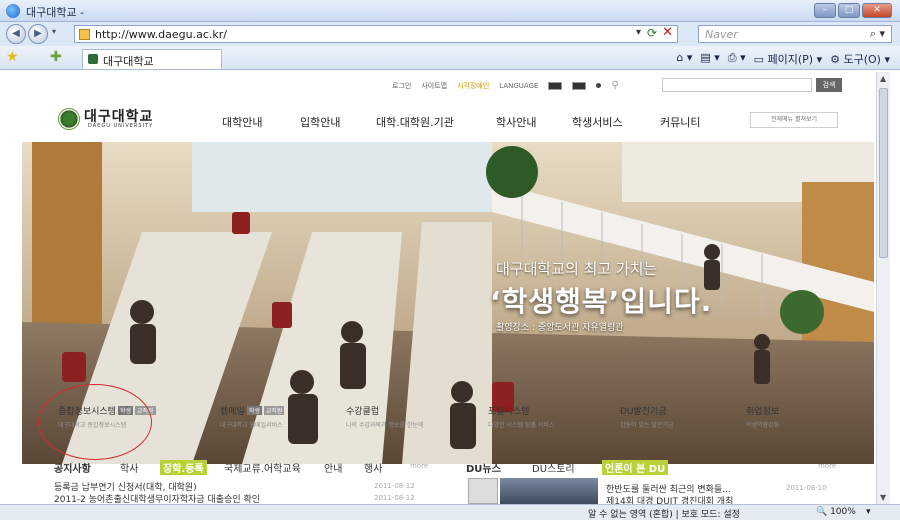  Describe the element at coordinates (373, 467) in the screenshot. I see `tab-event: 행사` at that location.